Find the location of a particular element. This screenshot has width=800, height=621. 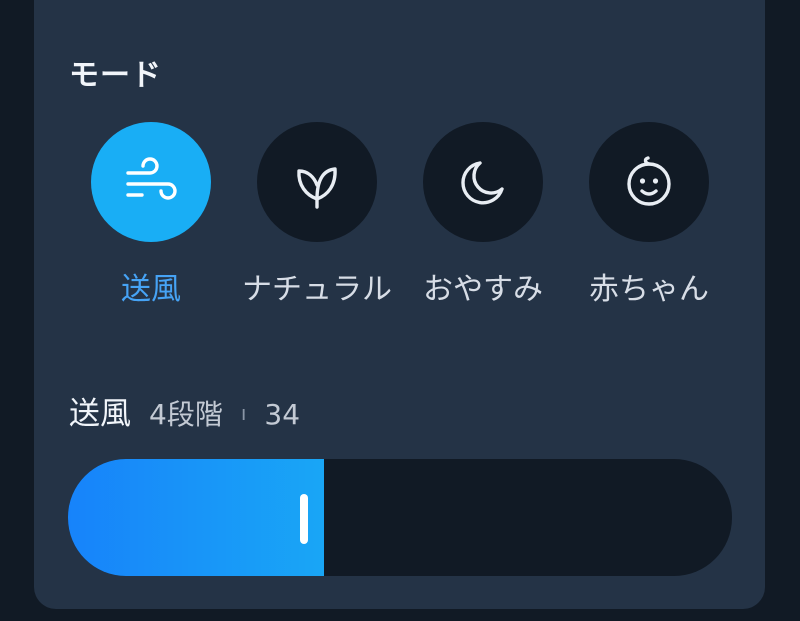

mode-label-sleep: おやすみ is located at coordinates (483, 289).